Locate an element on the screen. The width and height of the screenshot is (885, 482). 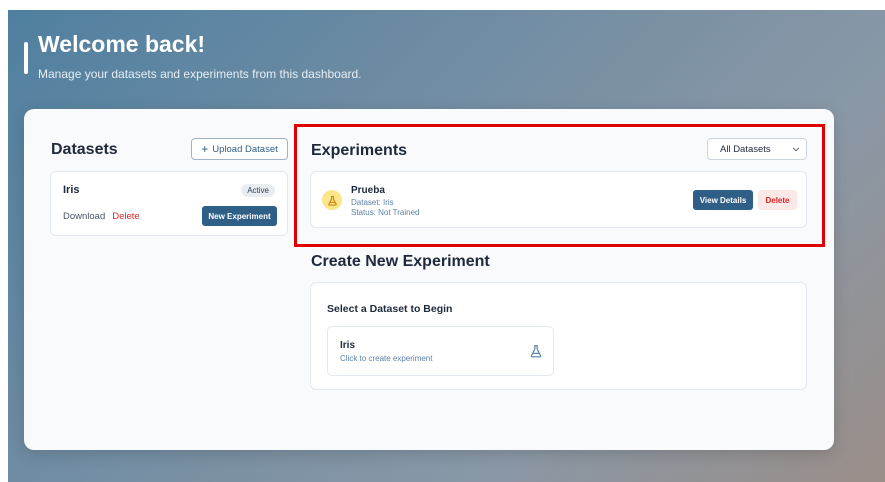
dataset-name: Iris is located at coordinates (71, 190).